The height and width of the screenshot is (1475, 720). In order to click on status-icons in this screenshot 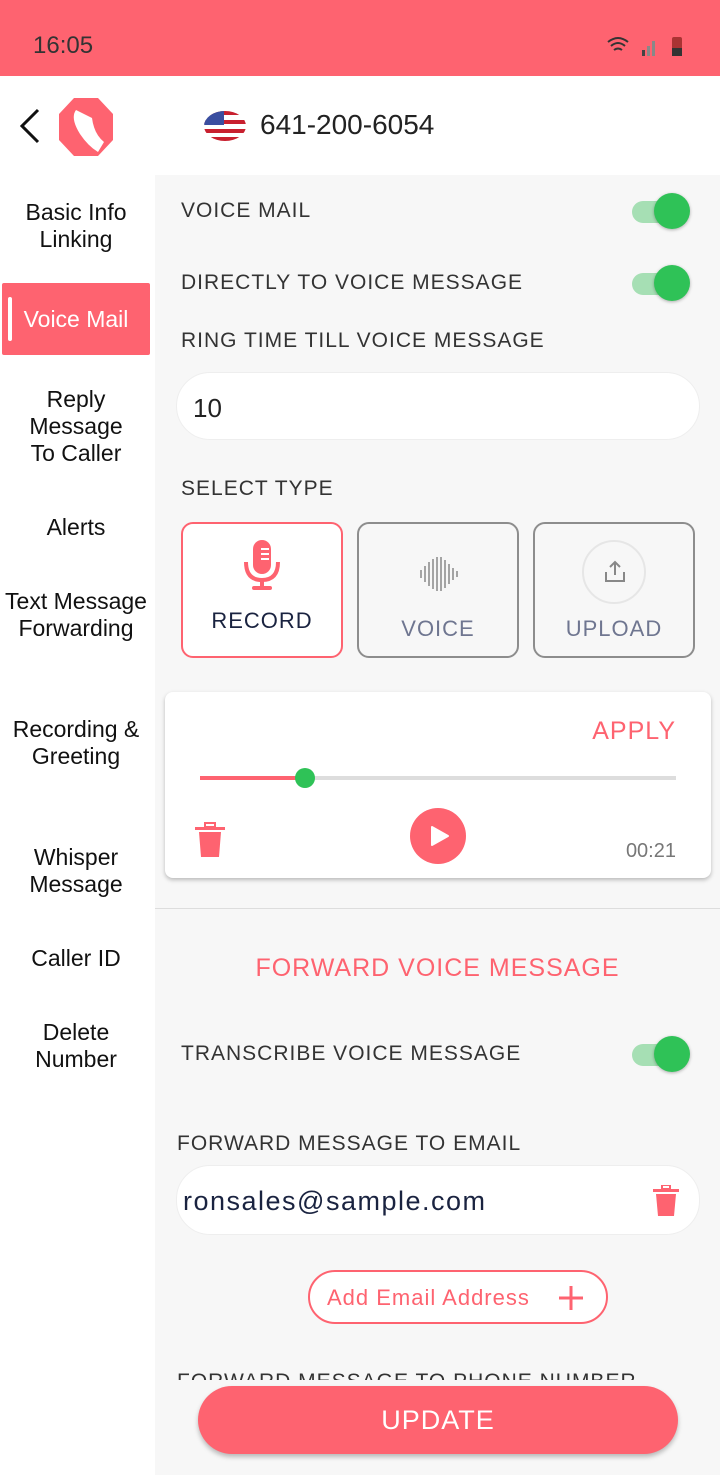, I will do `click(644, 46)`.